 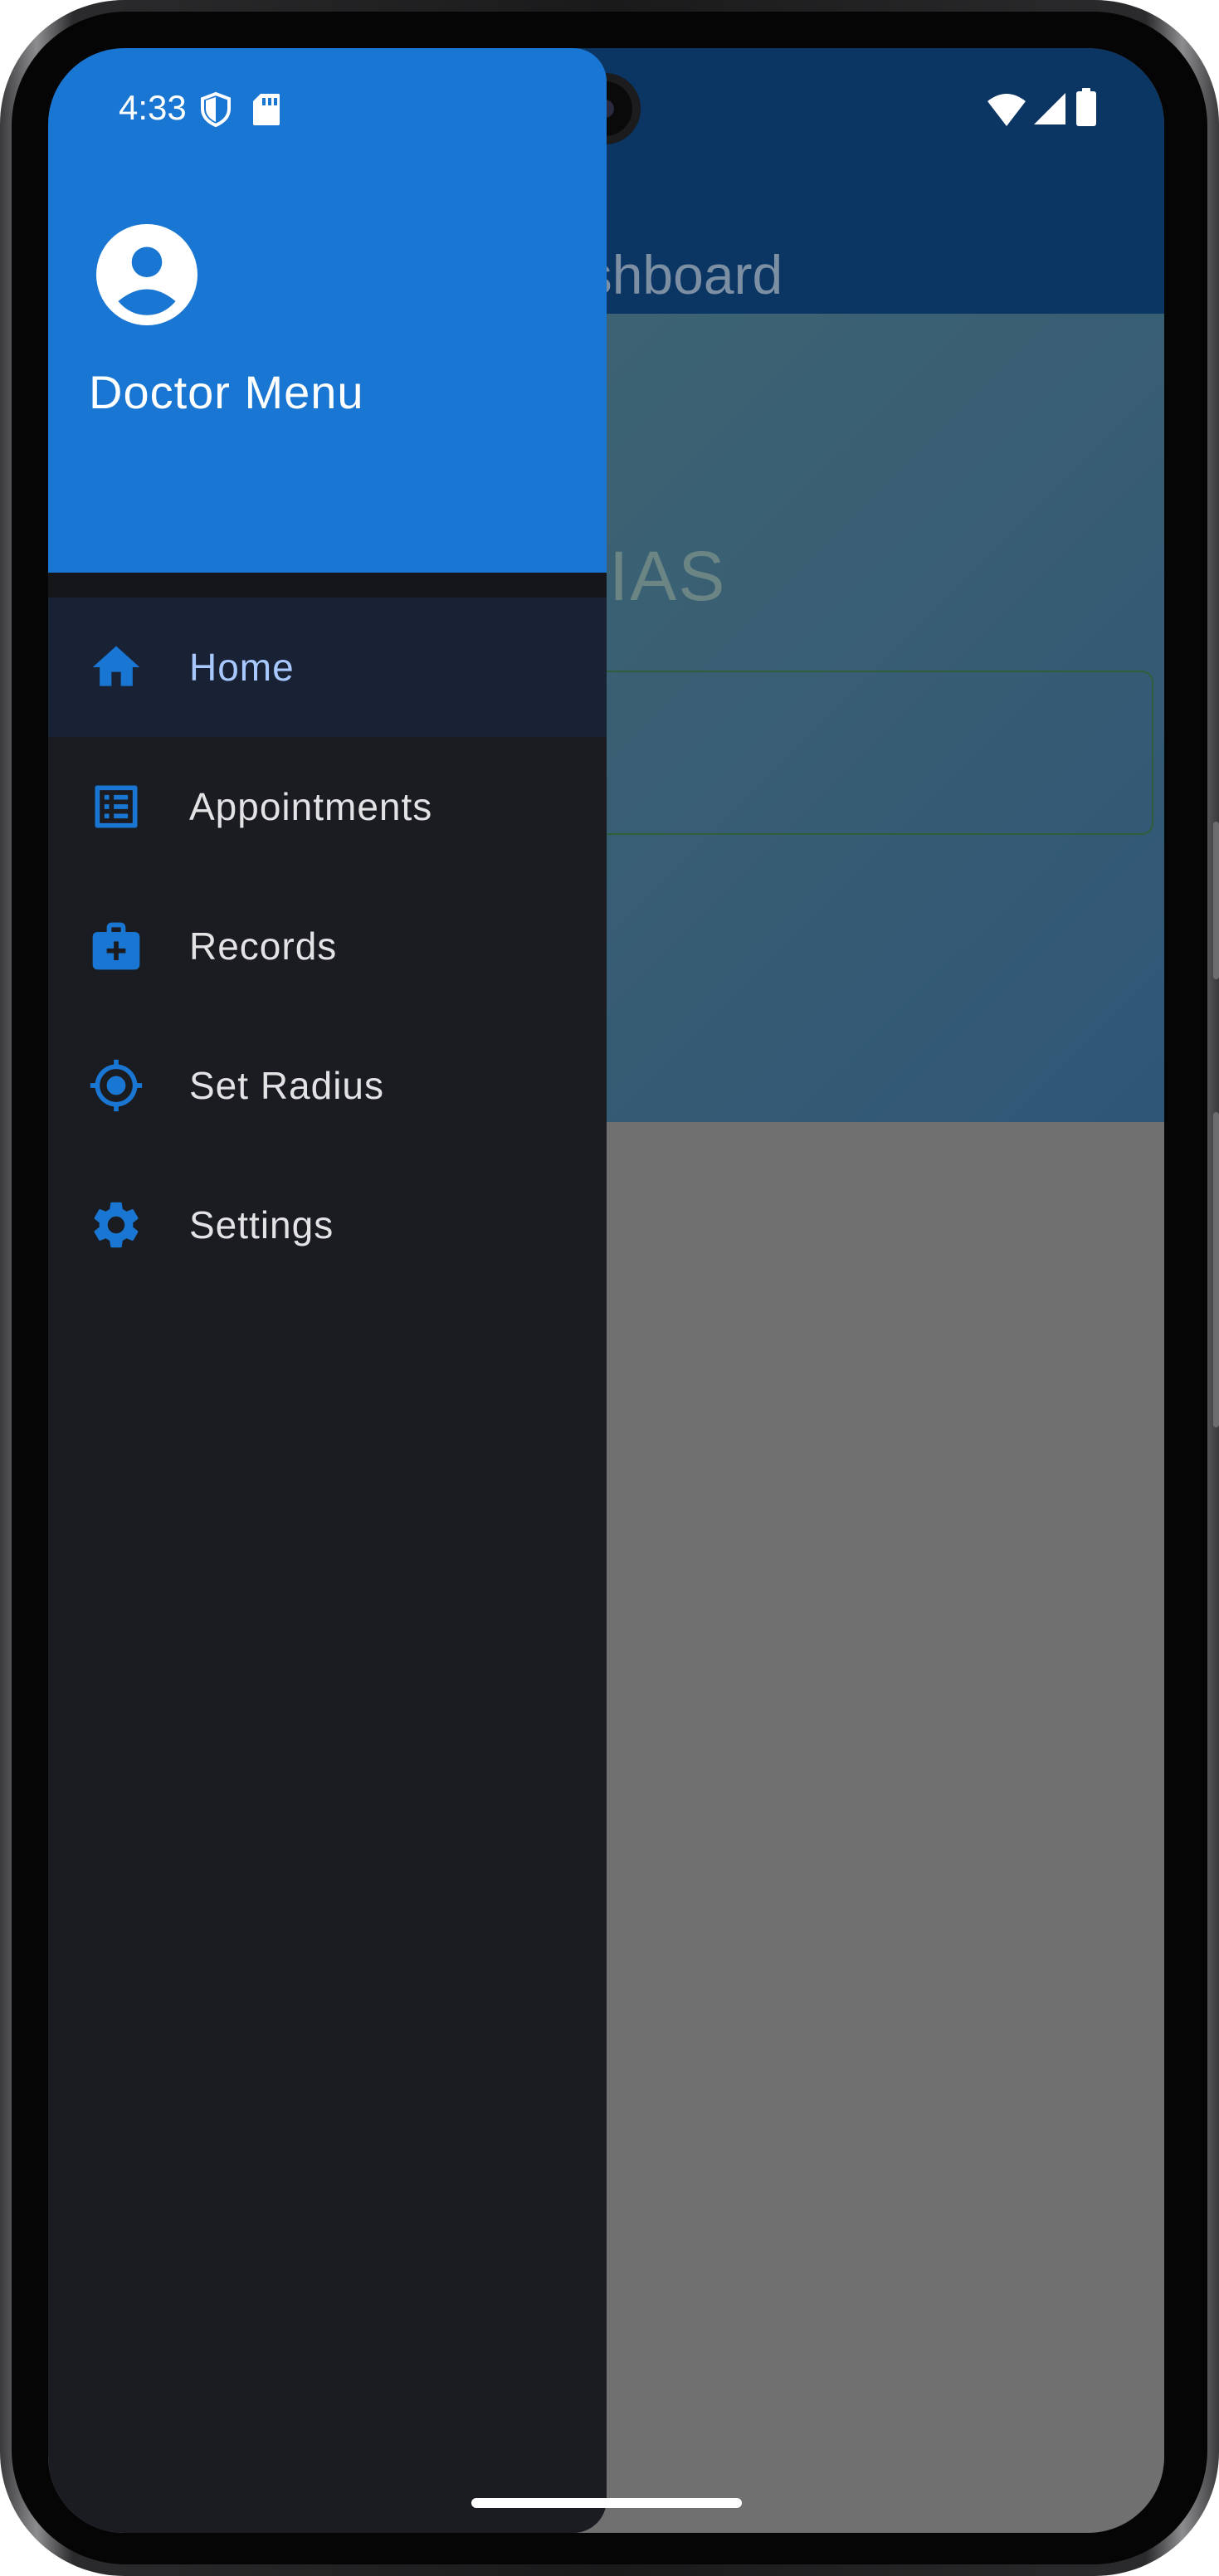 What do you see at coordinates (117, 1085) in the screenshot?
I see `gps-target-icon` at bounding box center [117, 1085].